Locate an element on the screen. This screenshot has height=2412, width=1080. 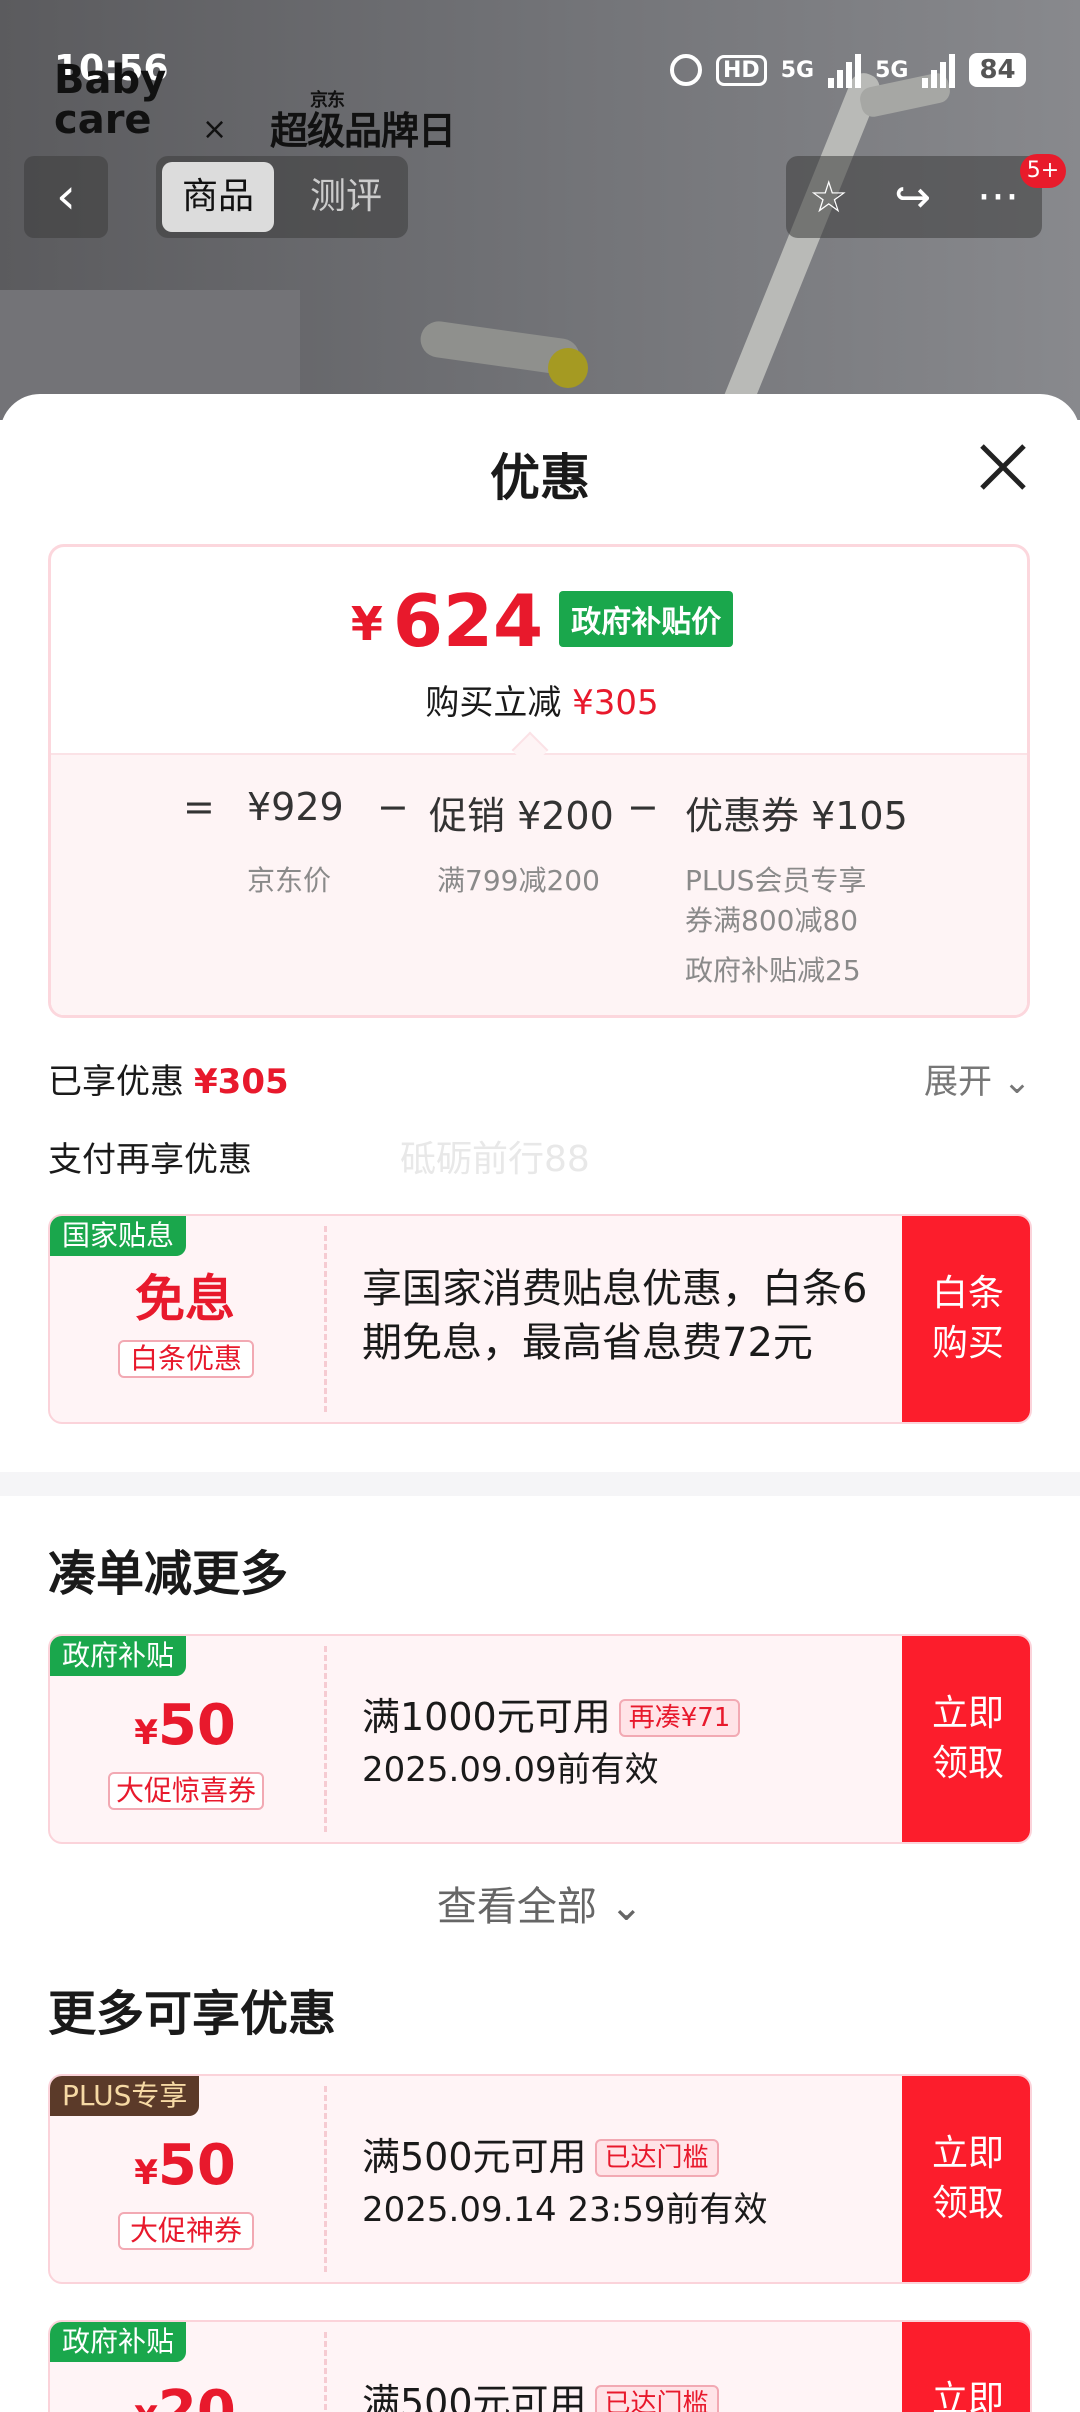
section-separator is located at coordinates (540, 1484).